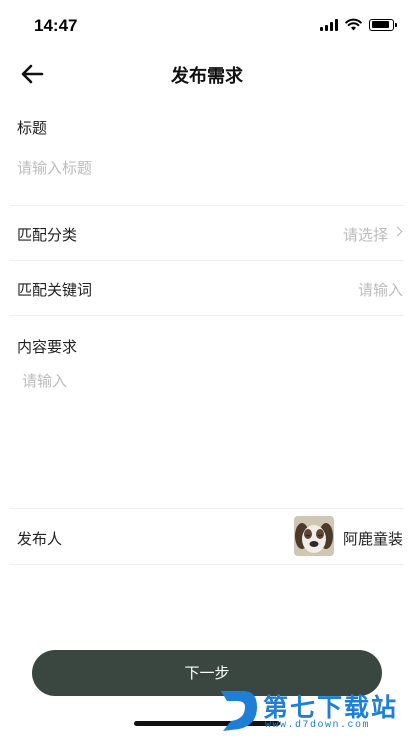  Describe the element at coordinates (55, 290) in the screenshot. I see `keyword-label: 匹配关键词` at that location.